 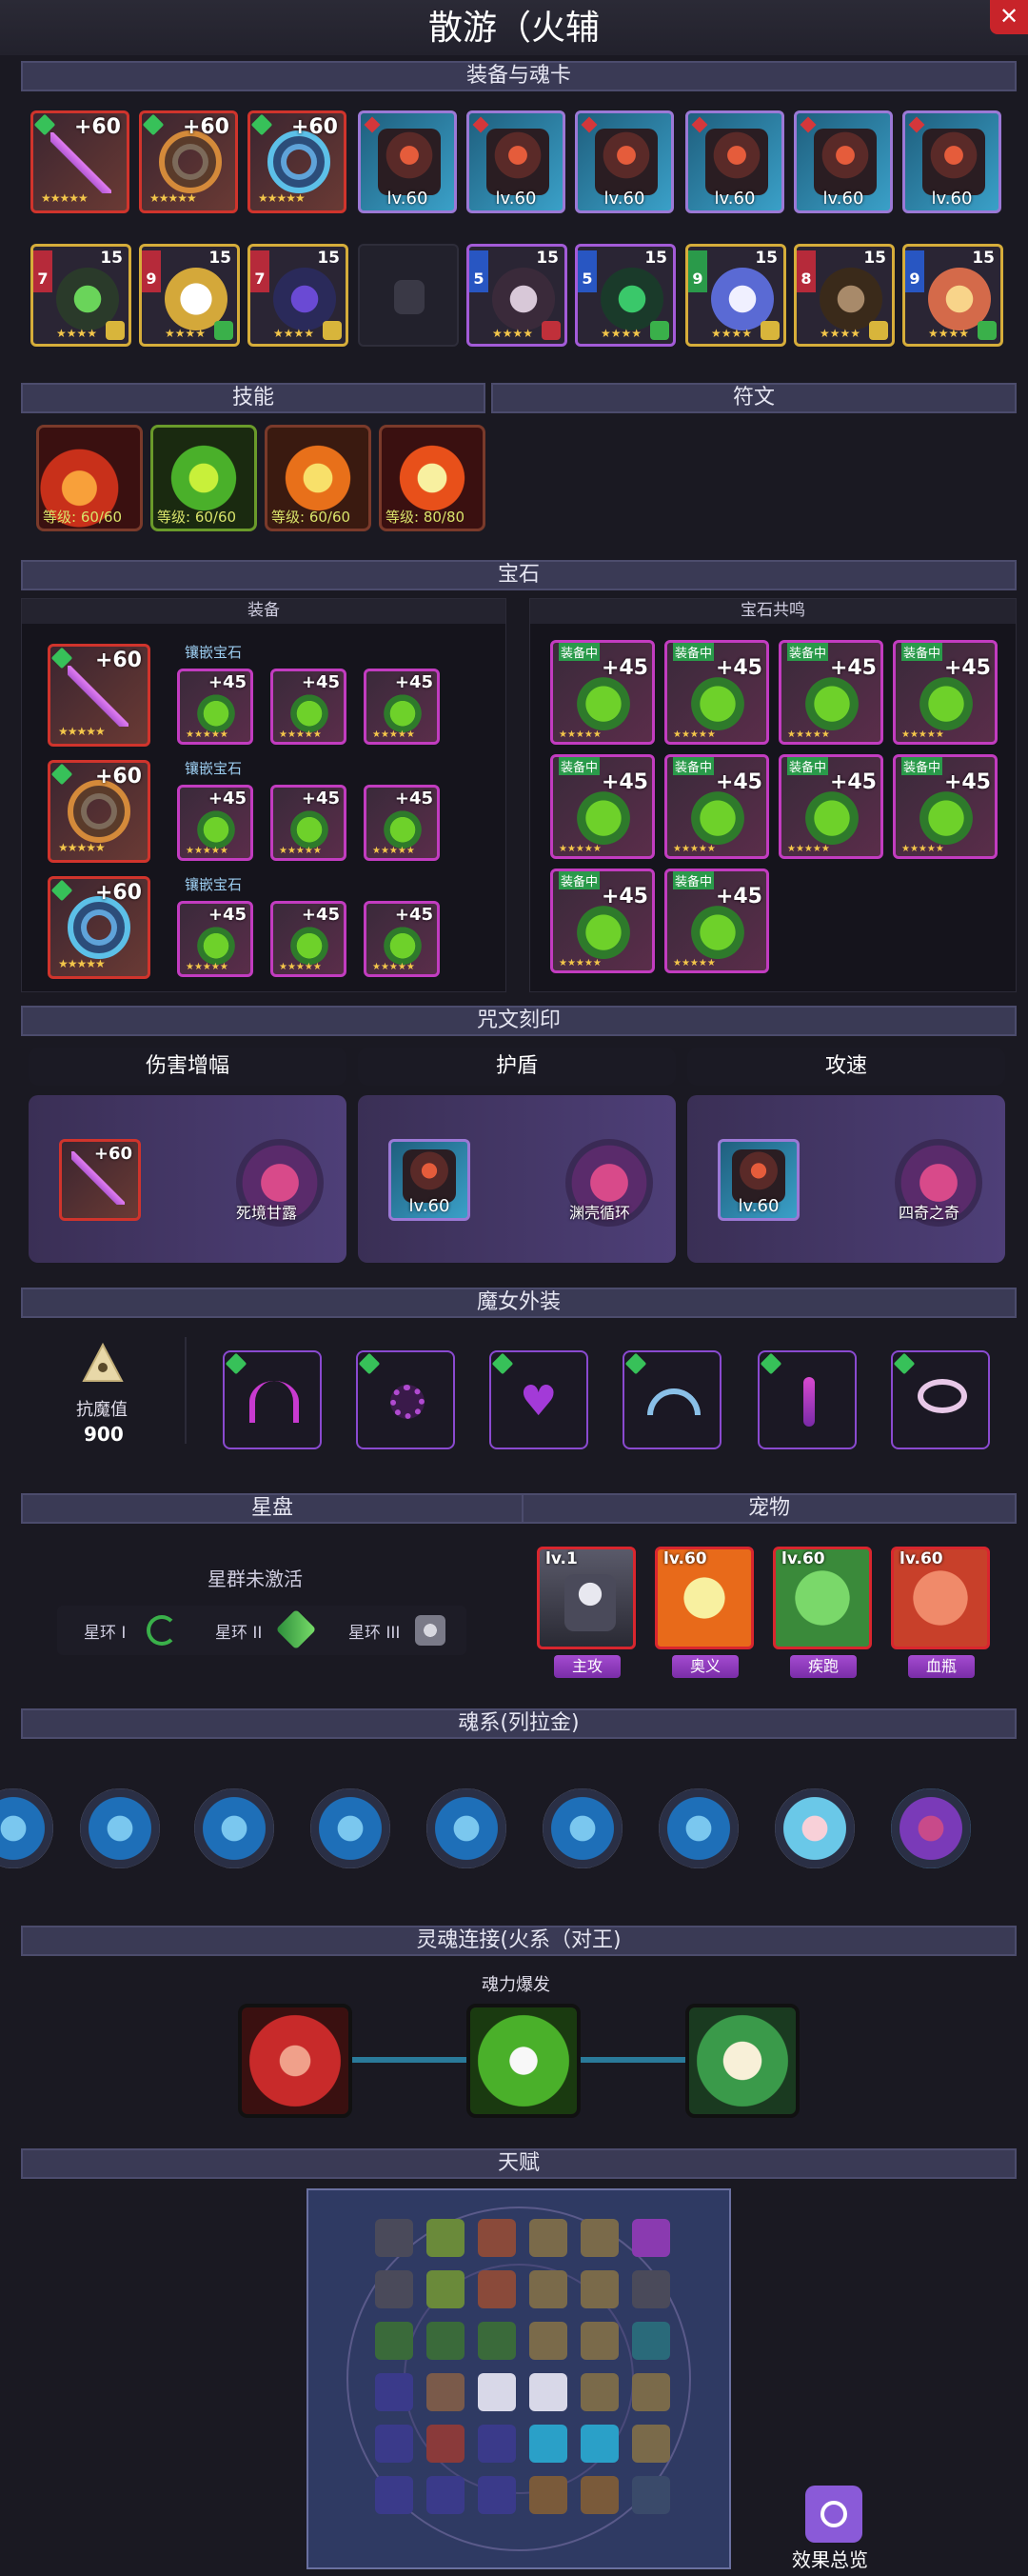 I want to click on soul-card-9: 9 15 ★★★★, so click(x=952, y=295).